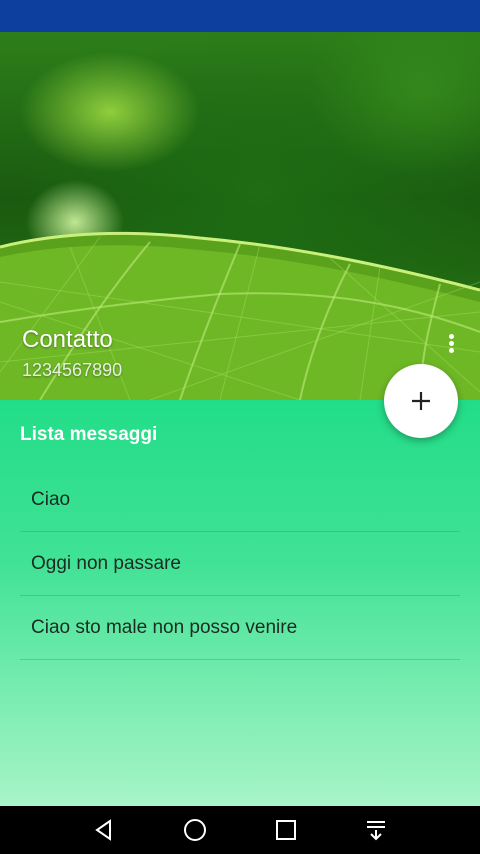 The width and height of the screenshot is (480, 854). I want to click on list-item: Ciao sto male non posso venire, so click(240, 628).